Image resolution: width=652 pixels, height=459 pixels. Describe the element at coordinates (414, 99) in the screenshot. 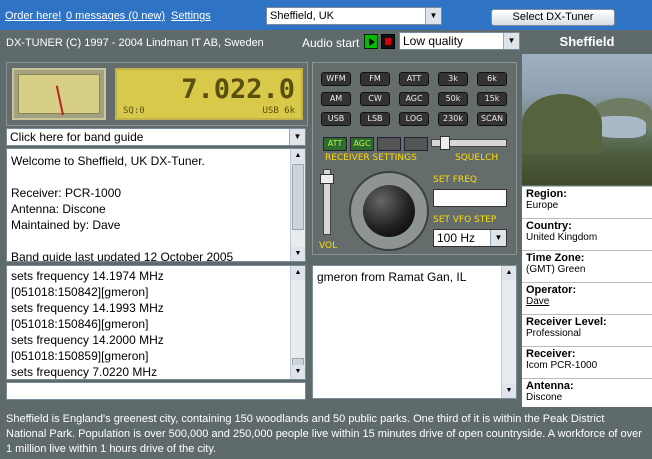

I see `agc-button: AGC` at that location.